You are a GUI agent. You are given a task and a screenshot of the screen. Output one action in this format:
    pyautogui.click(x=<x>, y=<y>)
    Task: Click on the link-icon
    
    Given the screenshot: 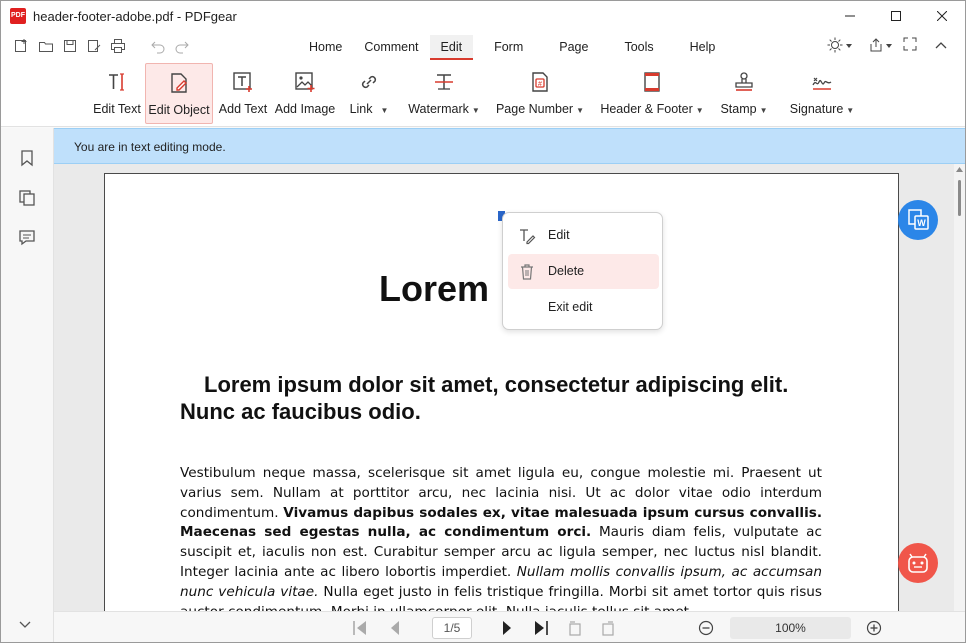 What is the action you would take?
    pyautogui.click(x=369, y=82)
    